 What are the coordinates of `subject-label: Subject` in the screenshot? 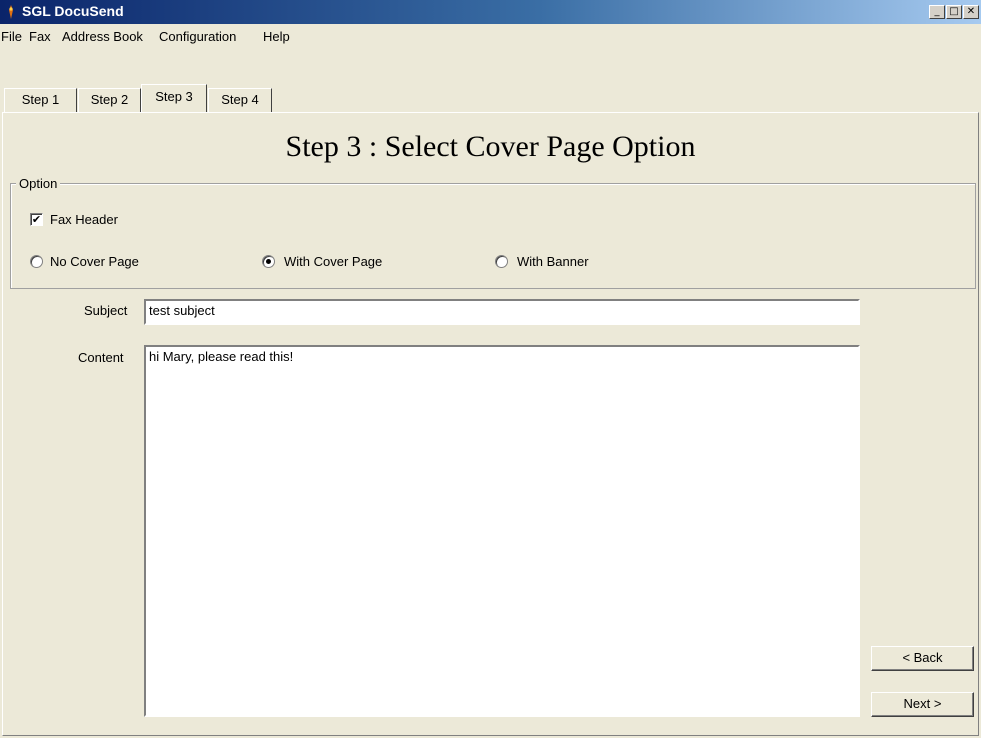 It's located at (106, 310).